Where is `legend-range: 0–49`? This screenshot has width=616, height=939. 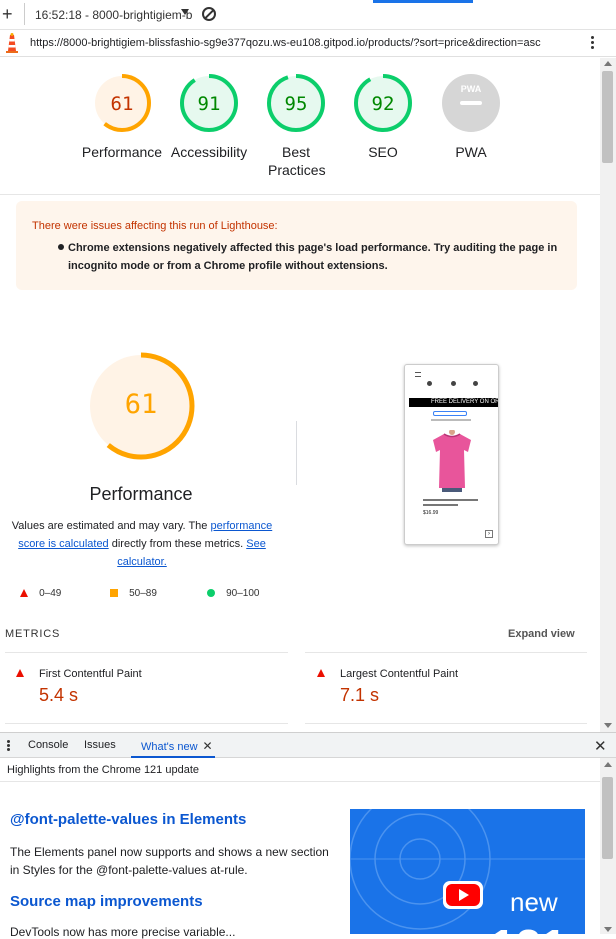
legend-range: 0–49 is located at coordinates (50, 593).